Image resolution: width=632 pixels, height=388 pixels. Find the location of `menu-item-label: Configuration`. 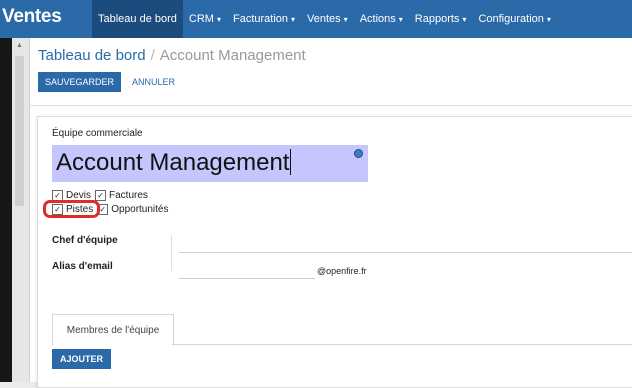

menu-item-label: Configuration is located at coordinates (511, 19).